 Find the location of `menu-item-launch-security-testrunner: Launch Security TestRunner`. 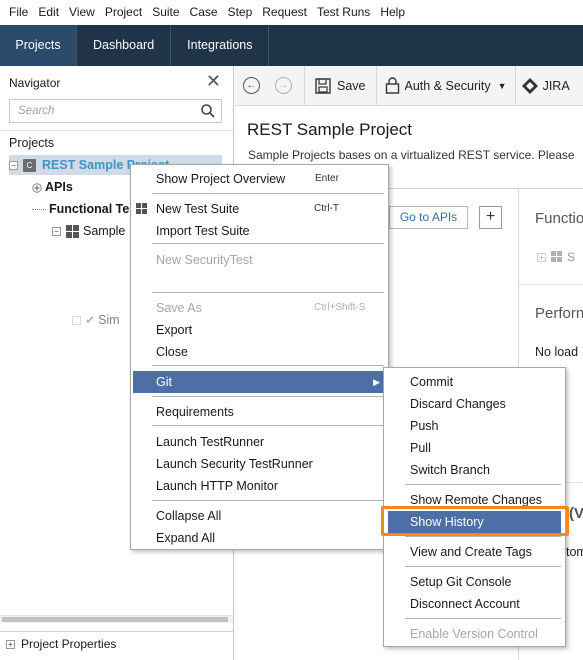

menu-item-launch-security-testrunner: Launch Security TestRunner is located at coordinates (259, 464).